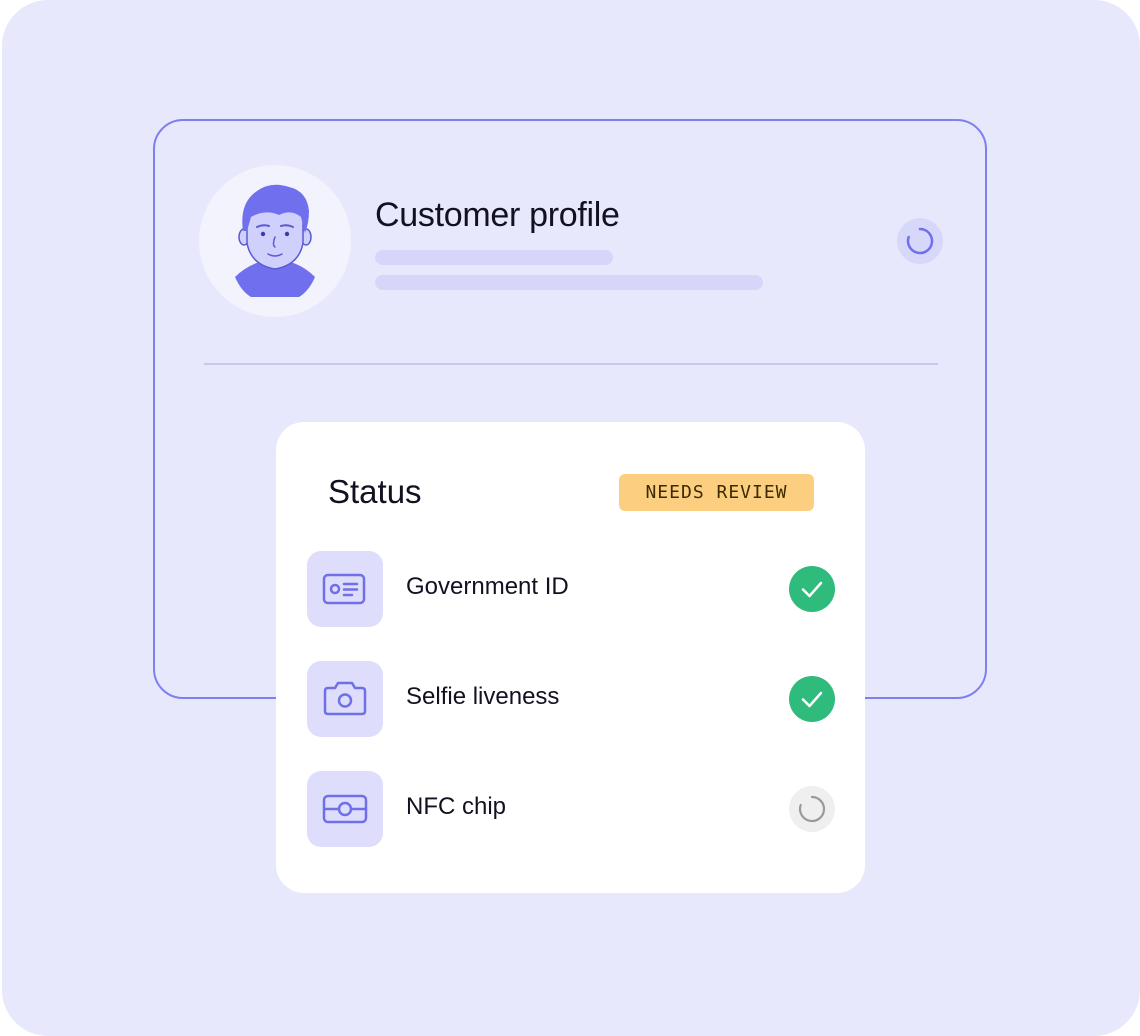  I want to click on camera-icon, so click(345, 698).